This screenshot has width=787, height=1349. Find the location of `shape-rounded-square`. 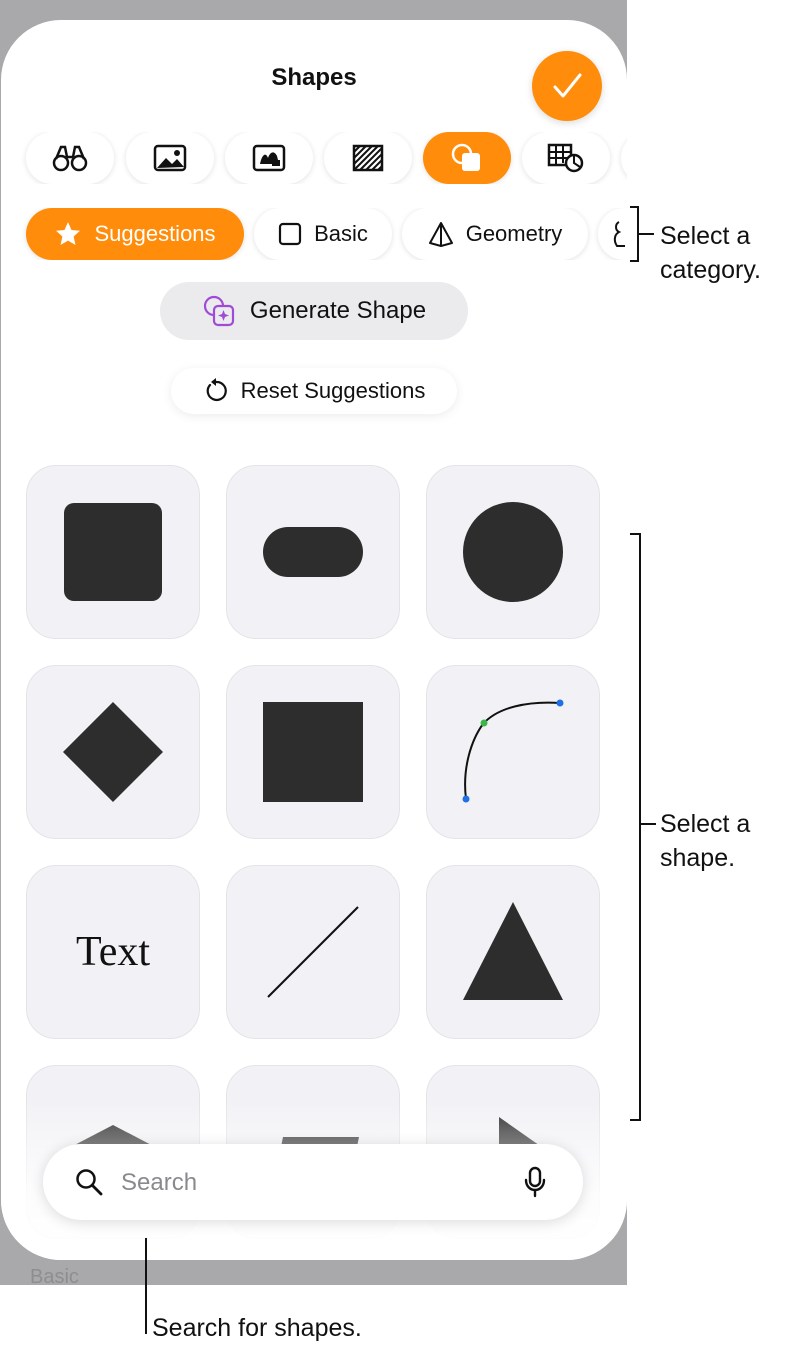

shape-rounded-square is located at coordinates (113, 552).